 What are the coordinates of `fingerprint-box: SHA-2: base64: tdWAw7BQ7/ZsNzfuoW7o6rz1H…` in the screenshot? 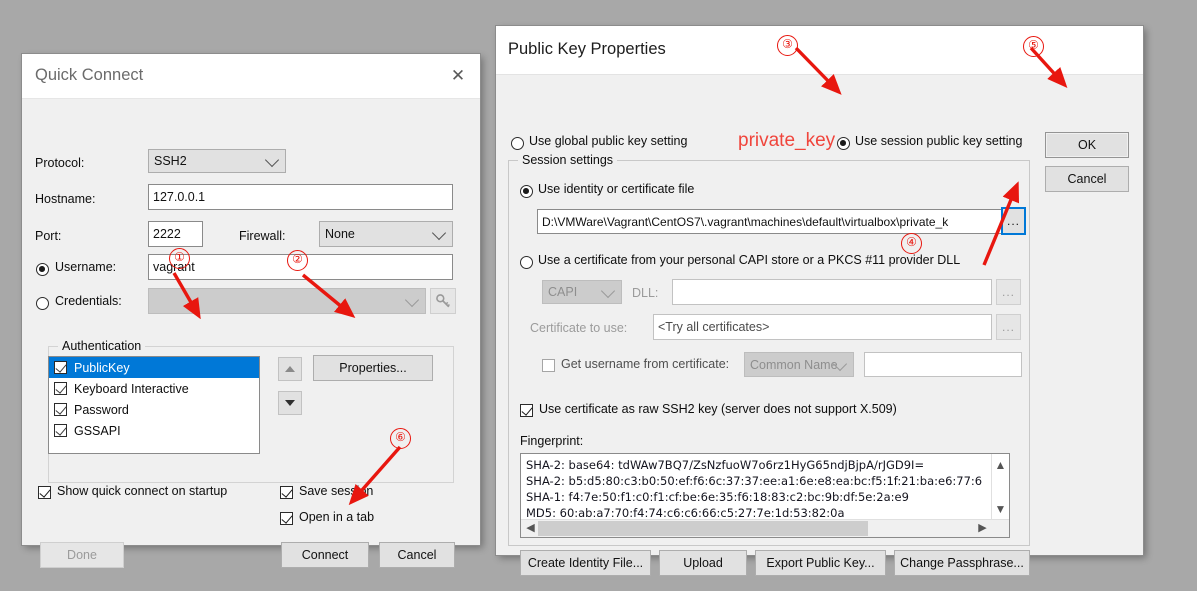 It's located at (765, 495).